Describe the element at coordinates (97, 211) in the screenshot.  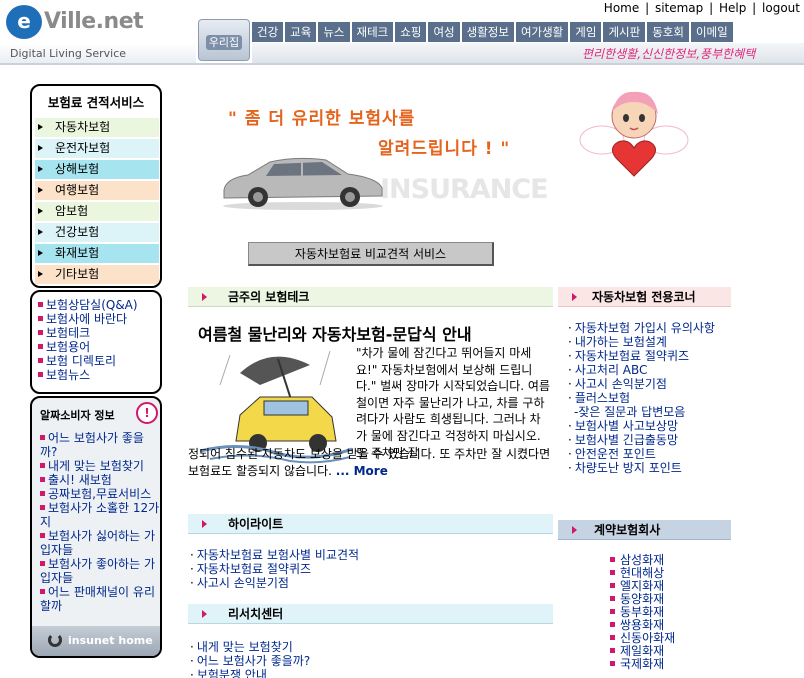
I see `sidebar-item-cancer: 암보험` at that location.